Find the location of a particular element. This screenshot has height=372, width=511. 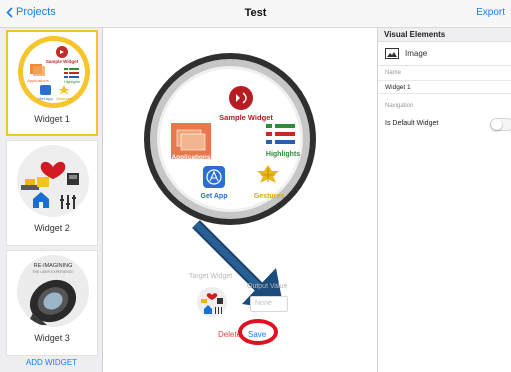

target-widget-label: Target Widget is located at coordinates (211, 276).